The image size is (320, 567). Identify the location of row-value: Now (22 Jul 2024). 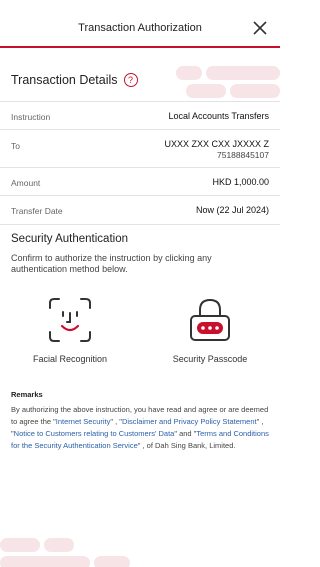
(232, 210).